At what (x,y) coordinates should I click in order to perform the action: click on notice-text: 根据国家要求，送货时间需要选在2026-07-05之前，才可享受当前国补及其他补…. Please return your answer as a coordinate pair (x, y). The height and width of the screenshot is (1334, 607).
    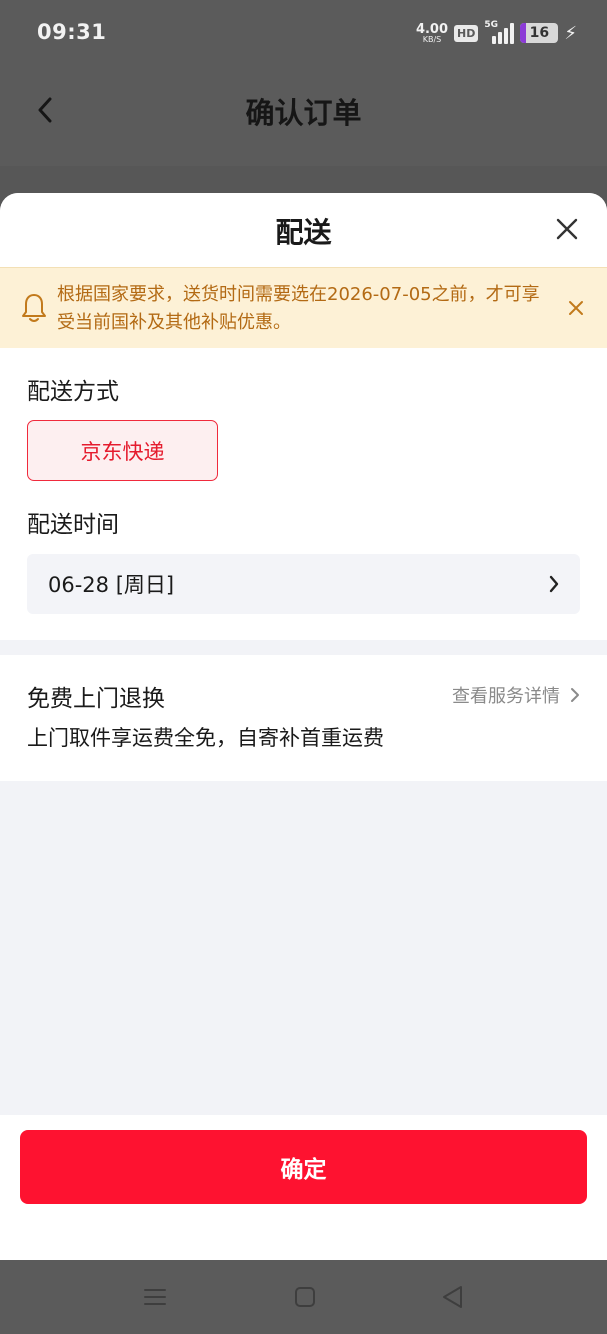
    Looking at the image, I should click on (298, 308).